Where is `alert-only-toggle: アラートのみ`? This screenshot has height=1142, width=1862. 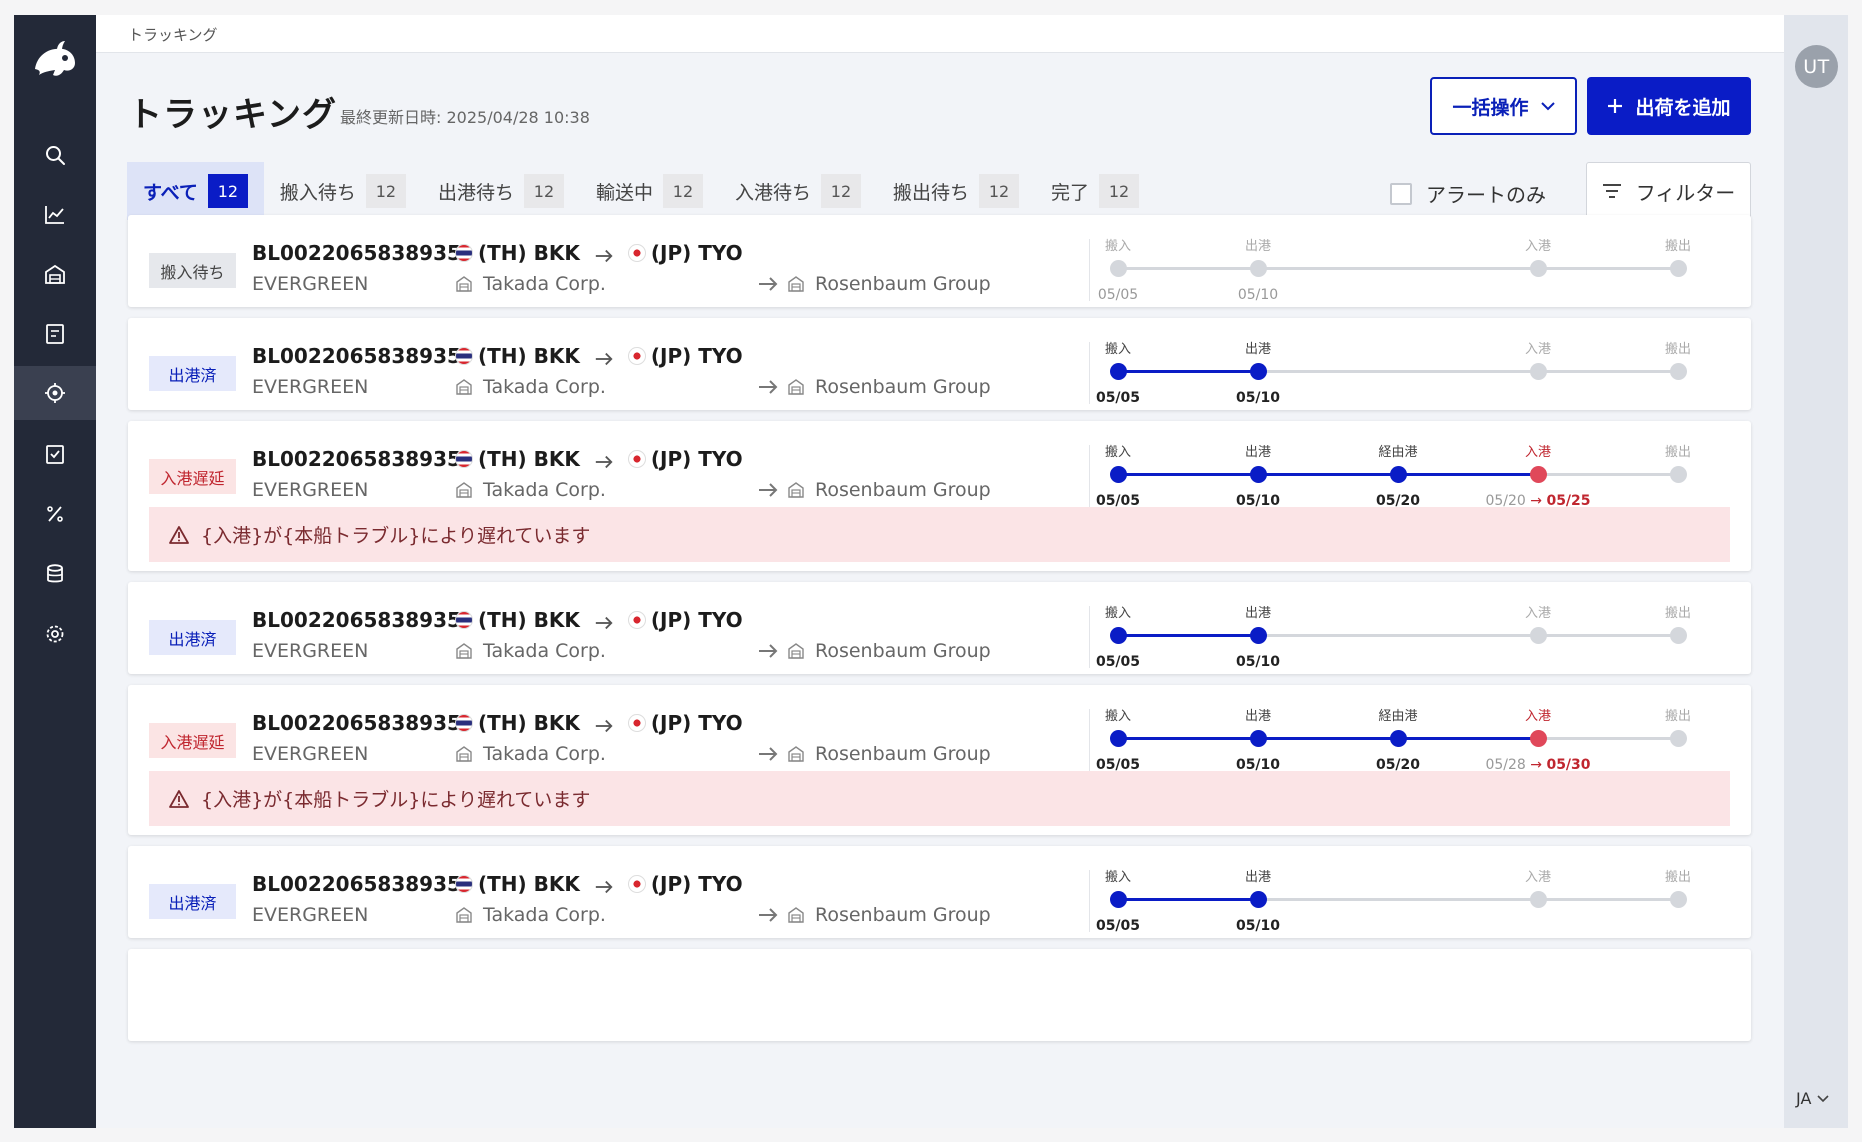
alert-only-toggle: アラートのみ is located at coordinates (1468, 193).